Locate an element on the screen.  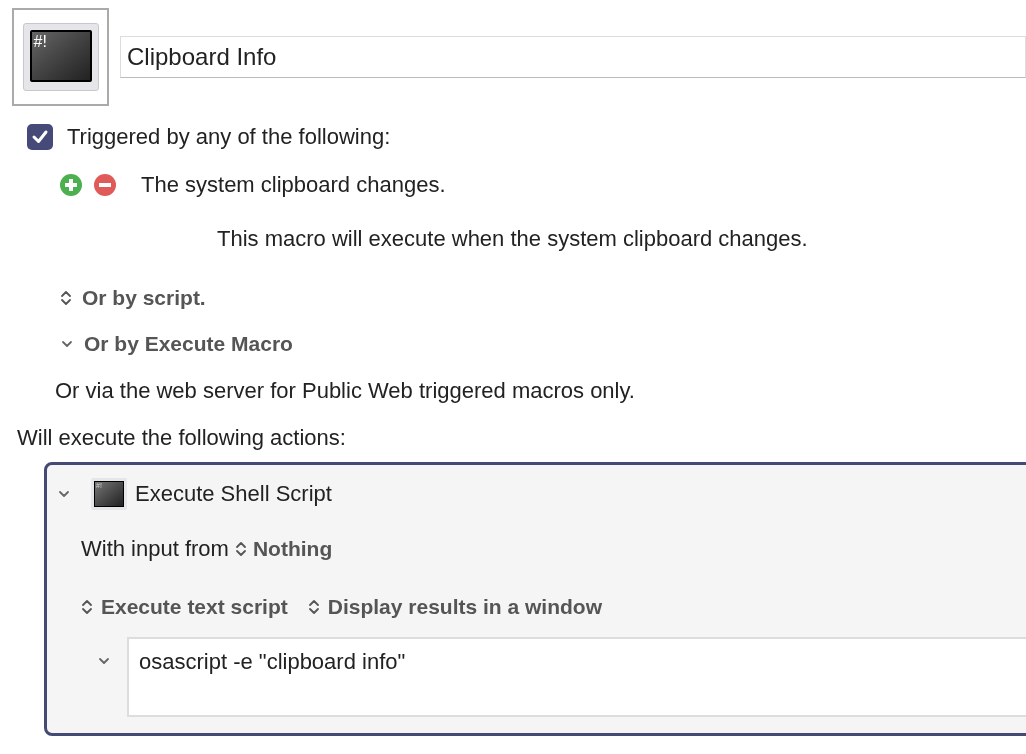
trigger-option: Or by Execute Macro is located at coordinates (188, 344).